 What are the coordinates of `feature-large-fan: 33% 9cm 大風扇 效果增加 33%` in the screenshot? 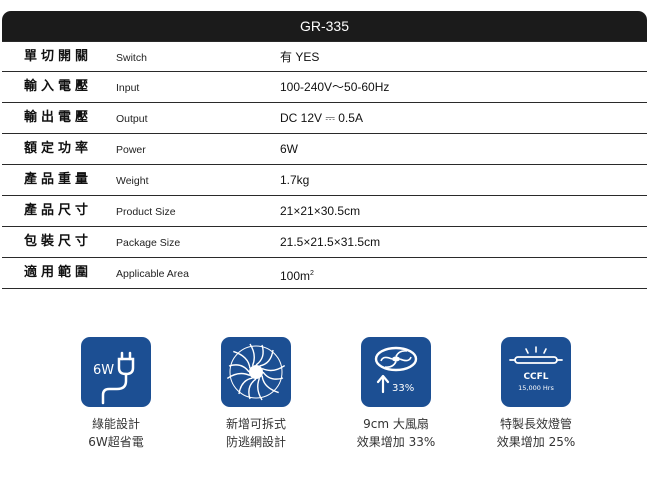 It's located at (396, 394).